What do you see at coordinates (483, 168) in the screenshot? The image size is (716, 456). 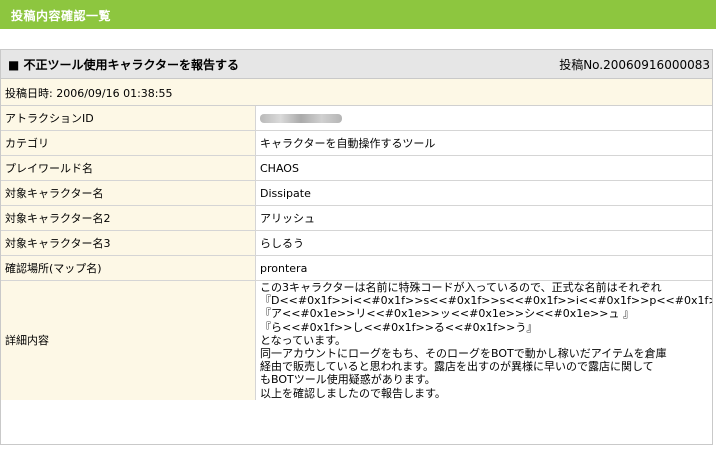 I see `row-value-world: CHAOS` at bounding box center [483, 168].